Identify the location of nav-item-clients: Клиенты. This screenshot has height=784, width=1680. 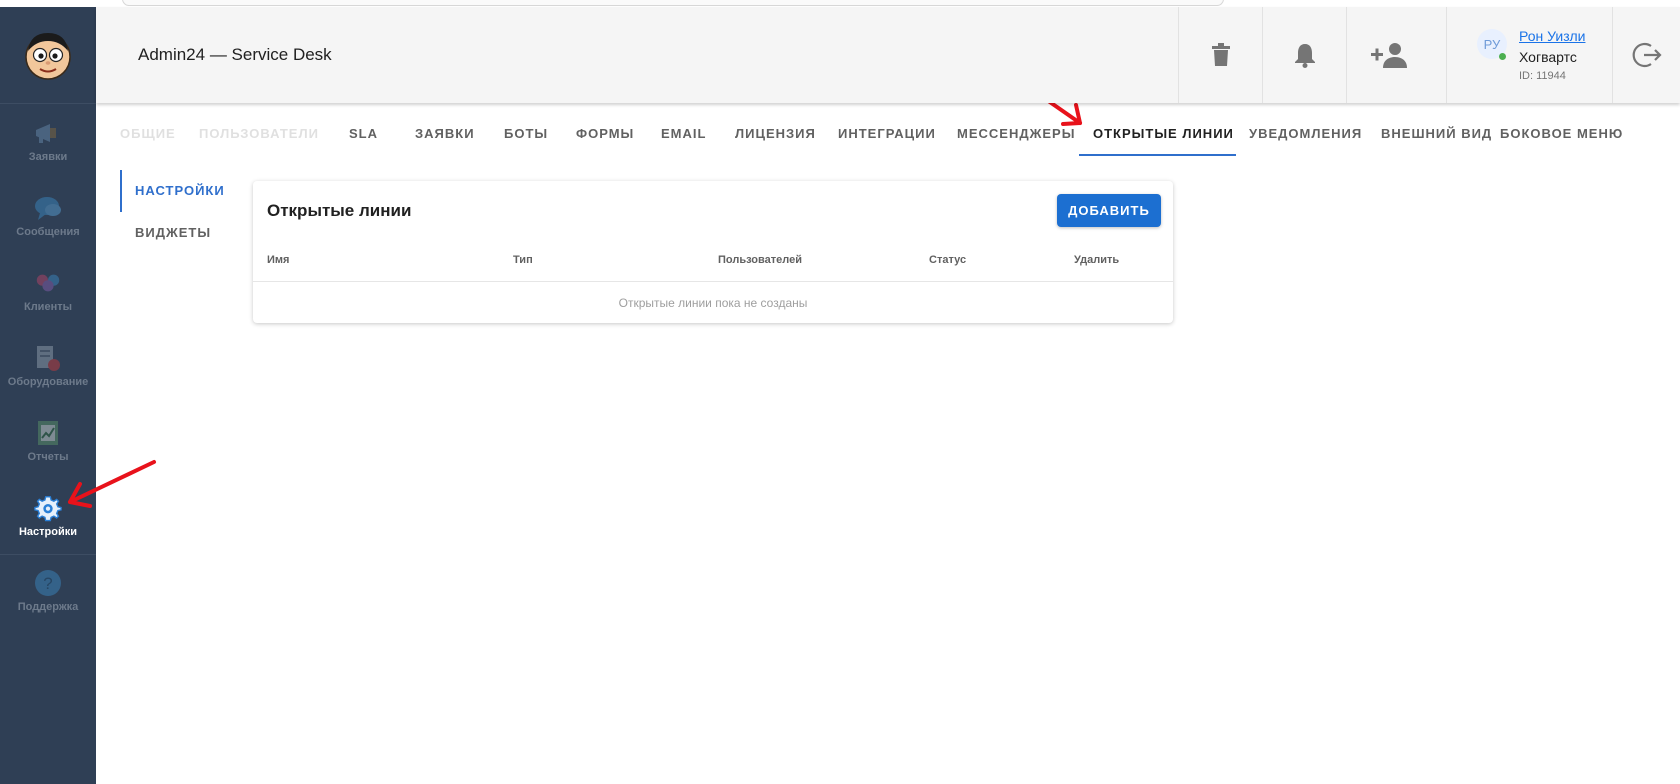
(48, 290).